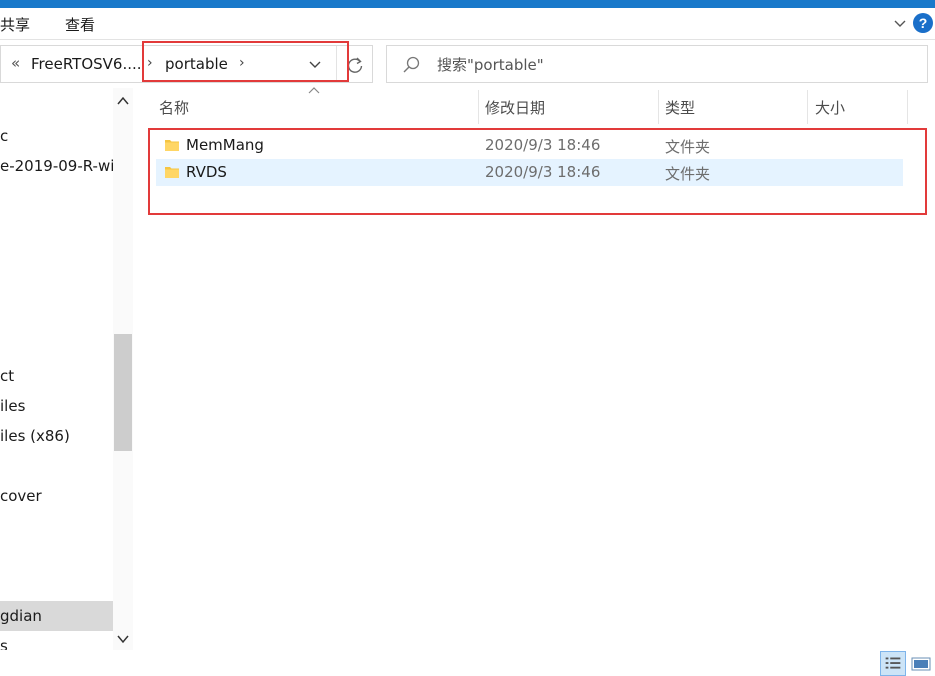 The height and width of the screenshot is (676, 935). I want to click on ribbon-tab-view: 查看, so click(80, 24).